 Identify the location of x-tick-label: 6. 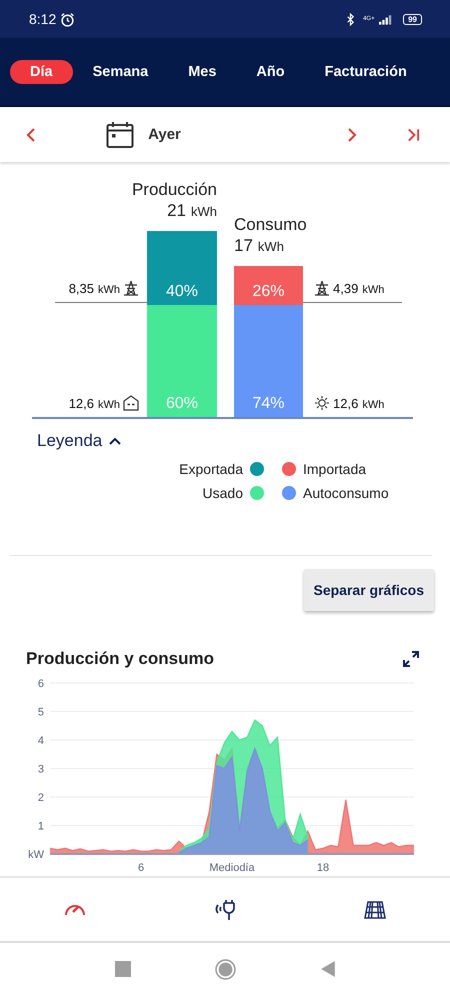
(141, 868).